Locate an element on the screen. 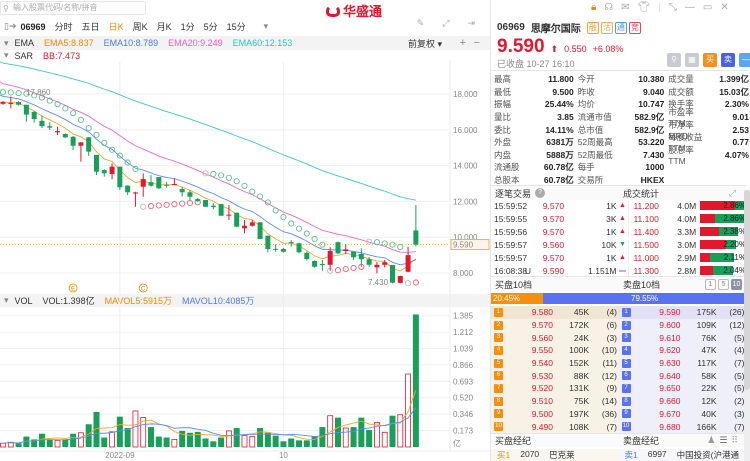  level-number: 3 is located at coordinates (498, 338).